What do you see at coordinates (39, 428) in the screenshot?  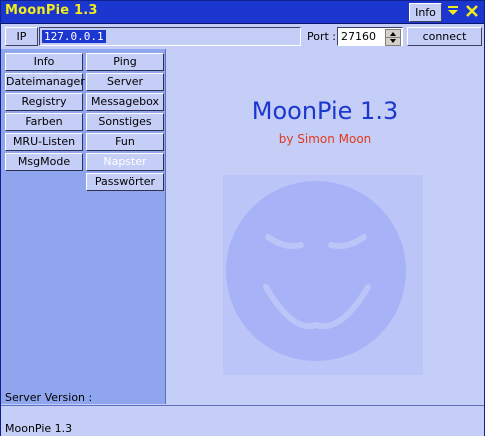 I see `status-text: MoonPie 1.3` at bounding box center [39, 428].